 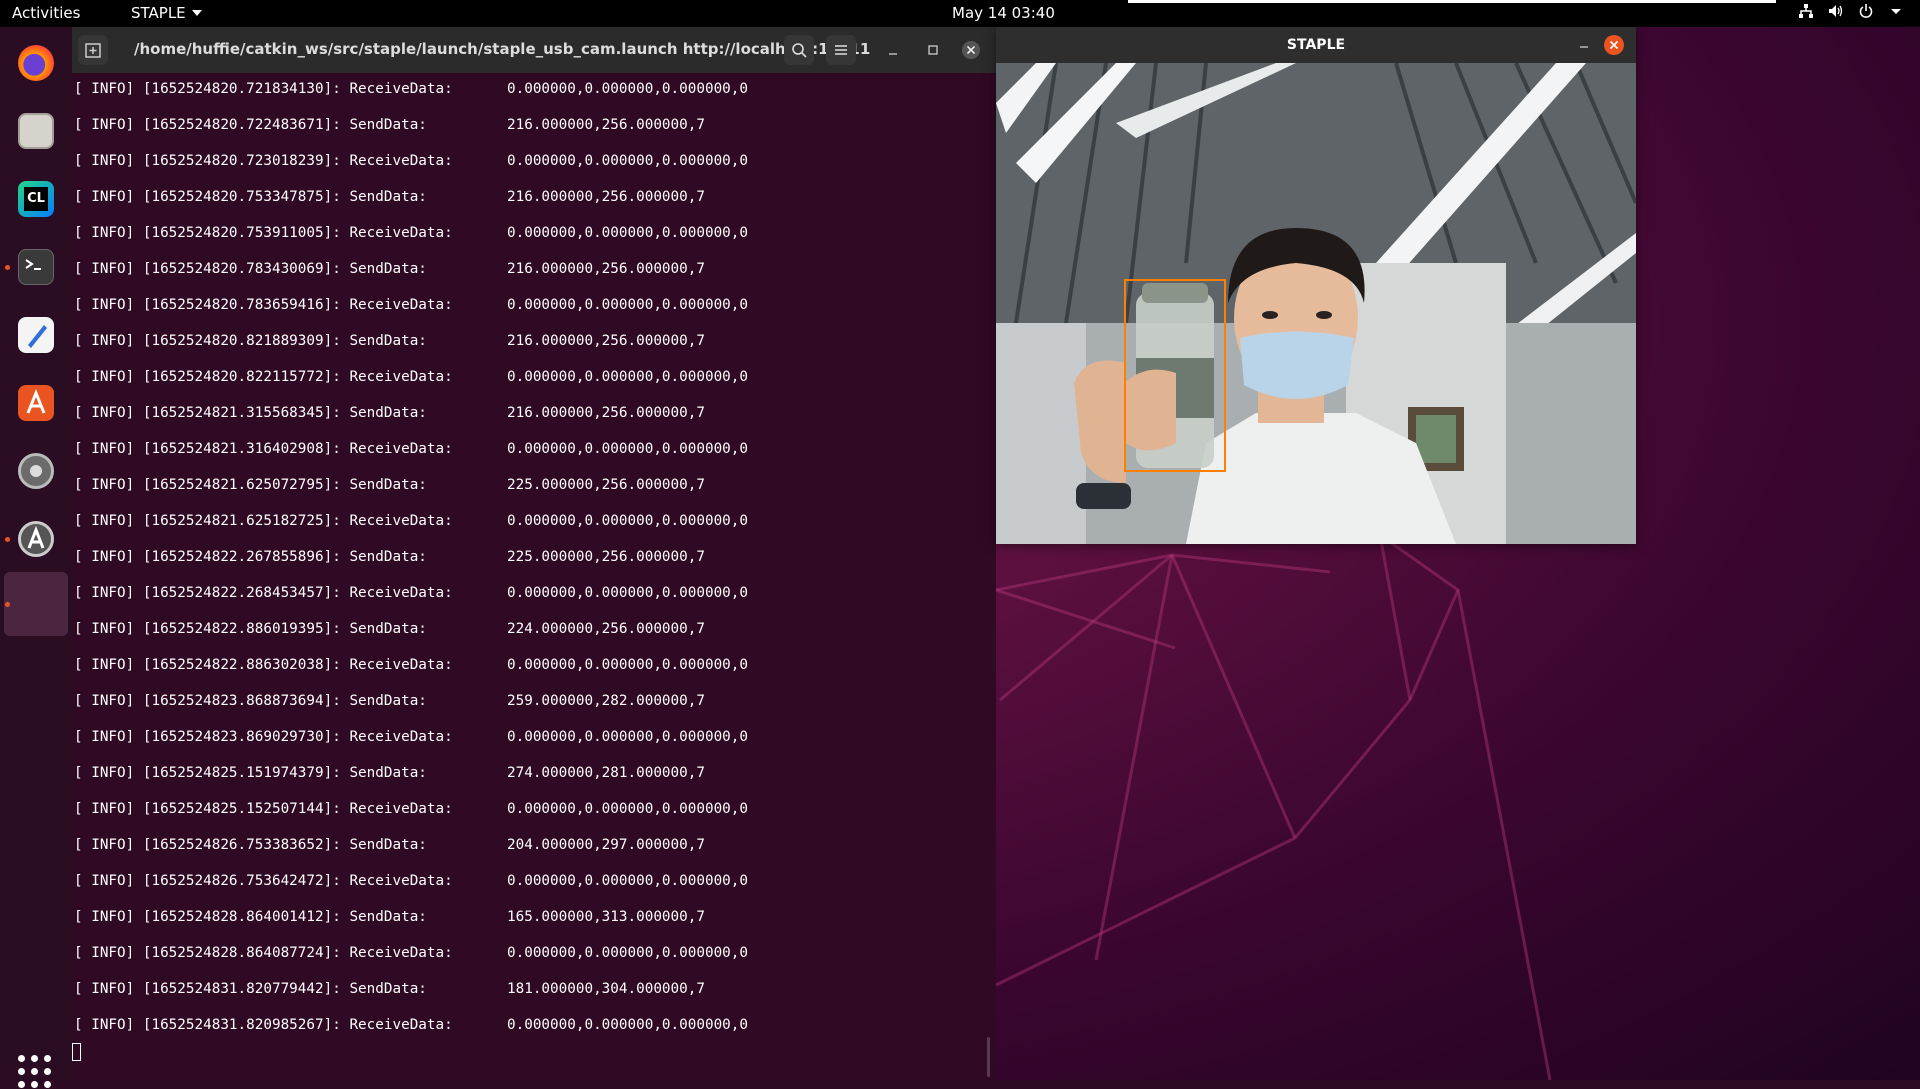 What do you see at coordinates (76, 1052) in the screenshot?
I see `terminal-cursor` at bounding box center [76, 1052].